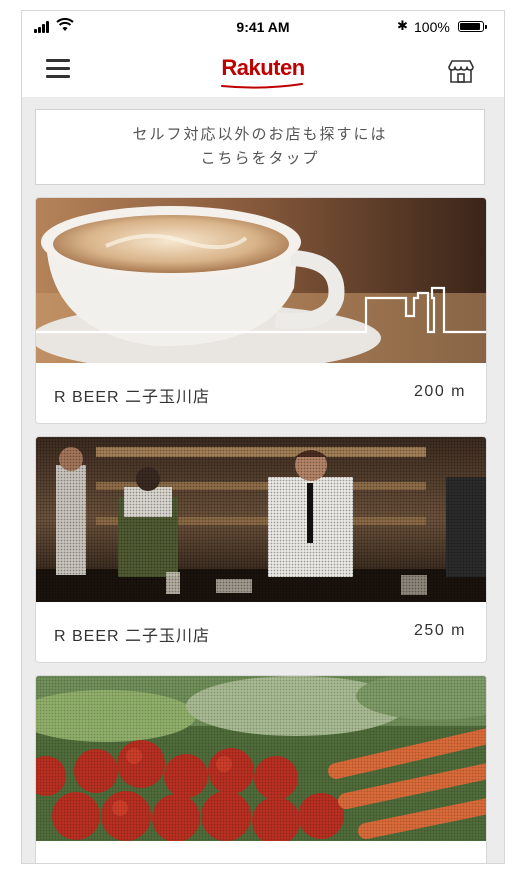 The width and height of the screenshot is (524, 880). I want to click on status-bar: 9:41 AM ✱ 100%, so click(263, 27).